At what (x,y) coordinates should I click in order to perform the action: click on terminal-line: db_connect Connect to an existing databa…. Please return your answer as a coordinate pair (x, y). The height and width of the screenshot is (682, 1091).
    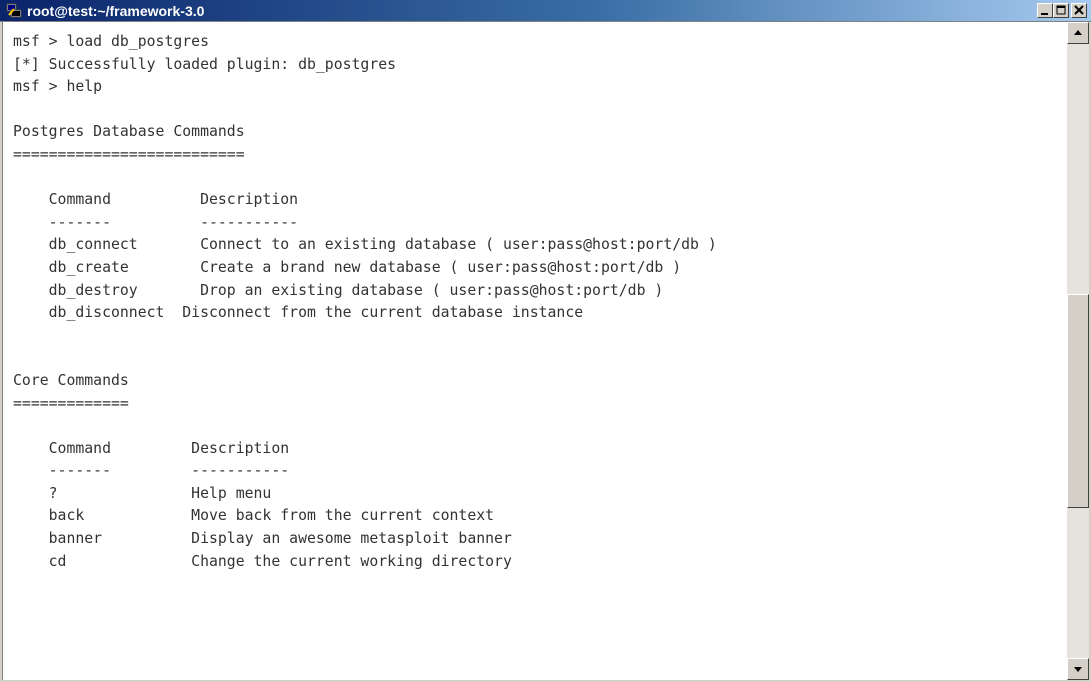
    Looking at the image, I should click on (365, 245).